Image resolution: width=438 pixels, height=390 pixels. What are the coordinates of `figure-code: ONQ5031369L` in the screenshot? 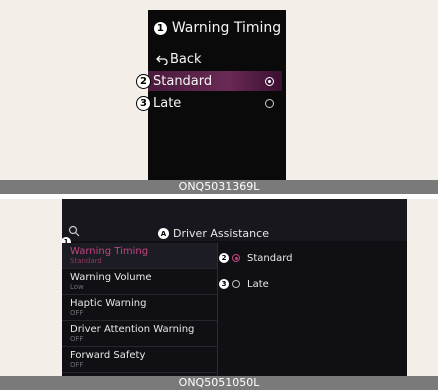 It's located at (219, 187).